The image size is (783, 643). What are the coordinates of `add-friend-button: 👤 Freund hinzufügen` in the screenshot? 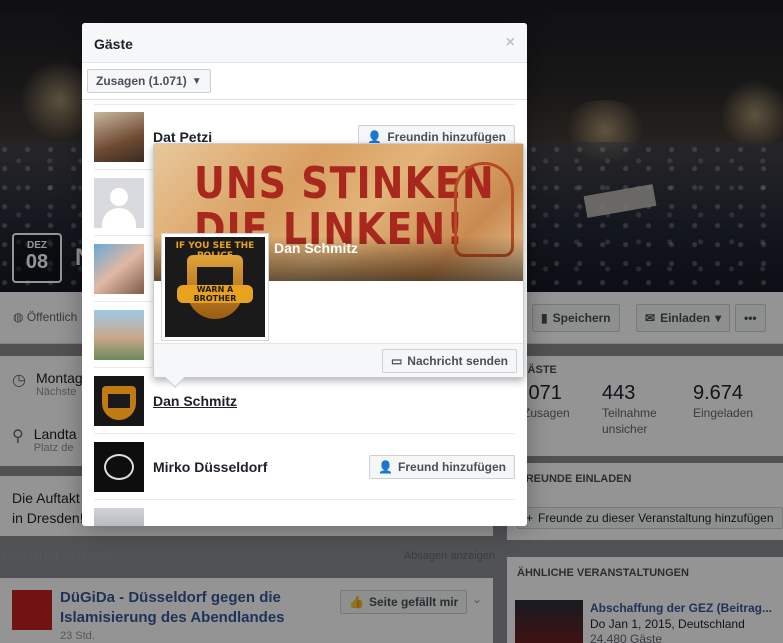 It's located at (442, 467).